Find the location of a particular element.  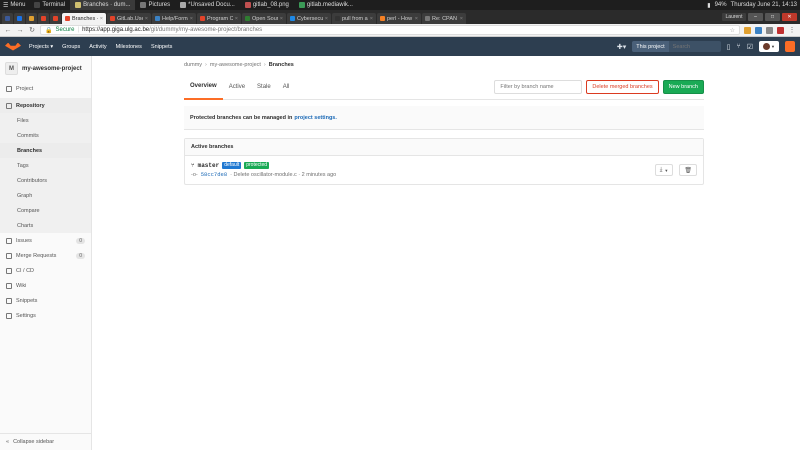

download-dropdown-button: ⤓ ▼ is located at coordinates (664, 170).